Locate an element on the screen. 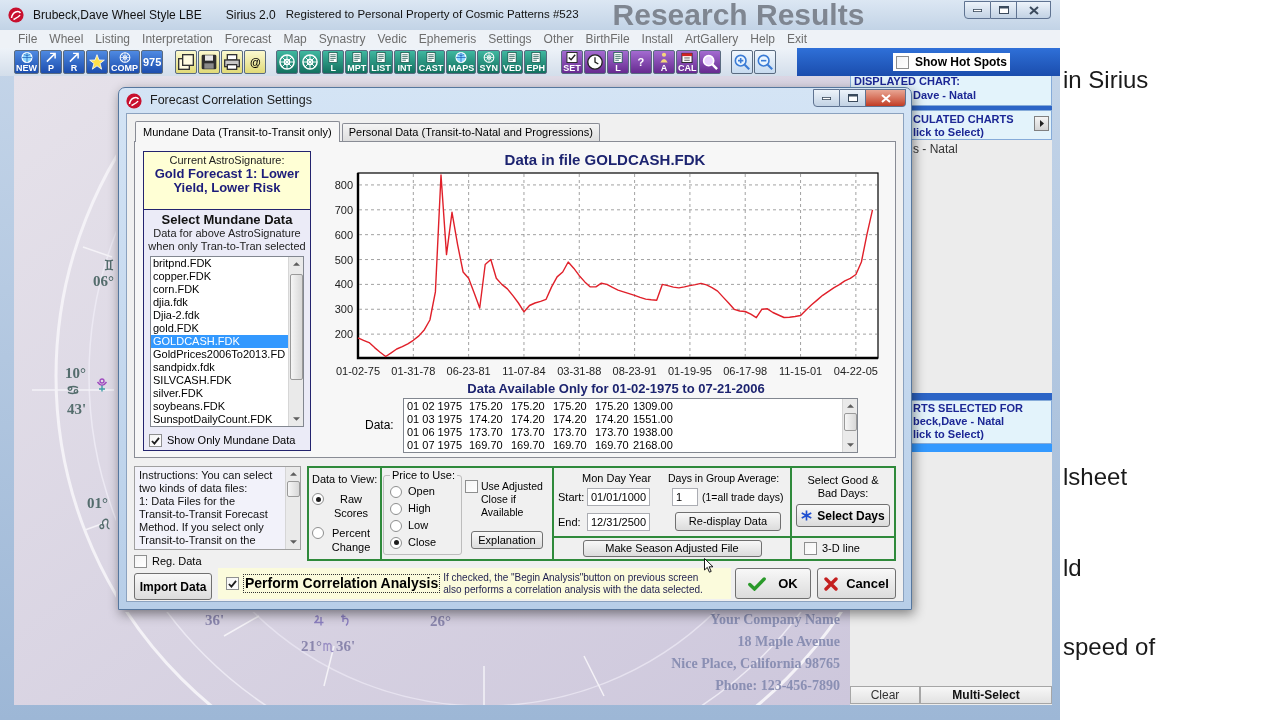 The image size is (1280, 720). menu-item: Other is located at coordinates (558, 39).